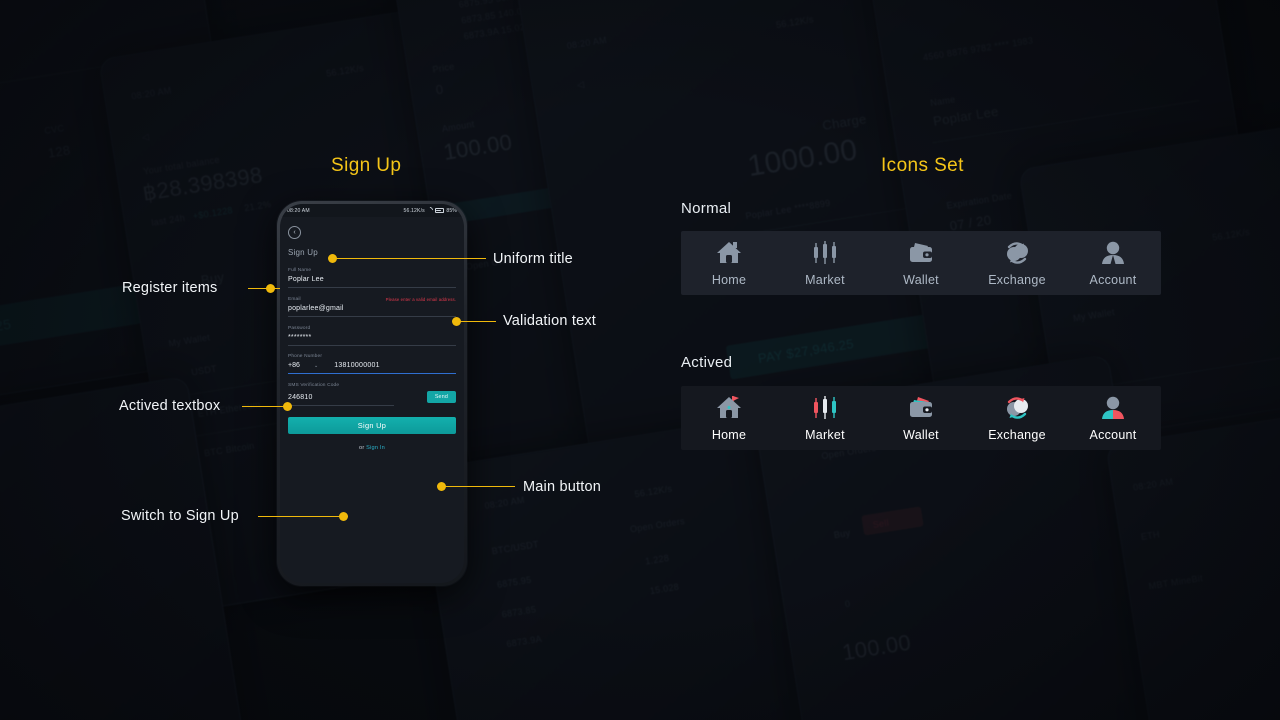 The image size is (1280, 720). I want to click on field-label: Full Name, so click(300, 270).